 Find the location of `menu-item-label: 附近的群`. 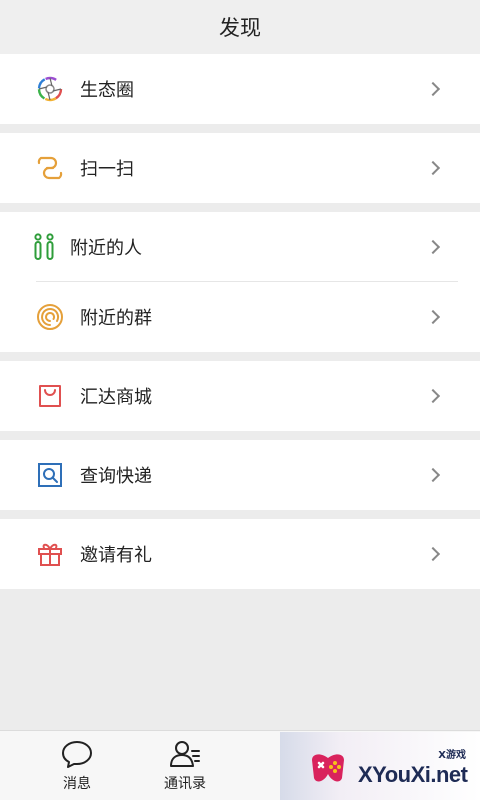

menu-item-label: 附近的群 is located at coordinates (116, 318).